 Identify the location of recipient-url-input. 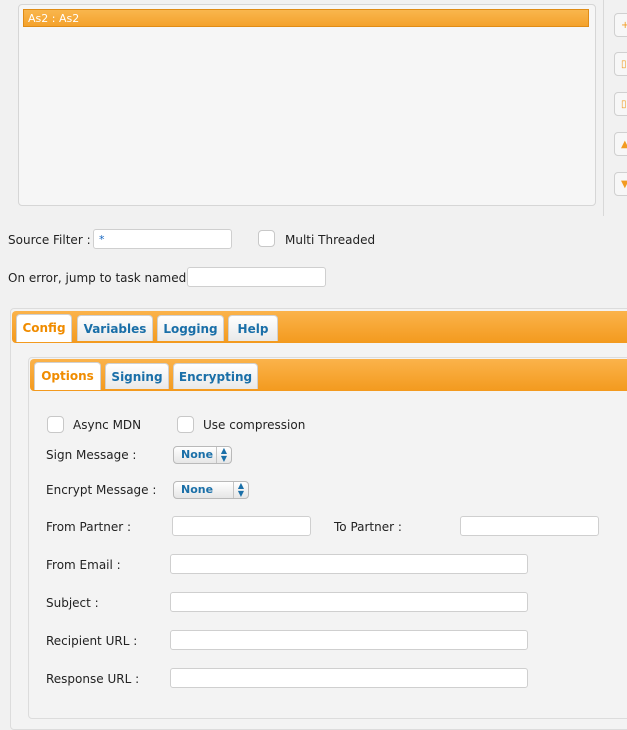
(349, 640).